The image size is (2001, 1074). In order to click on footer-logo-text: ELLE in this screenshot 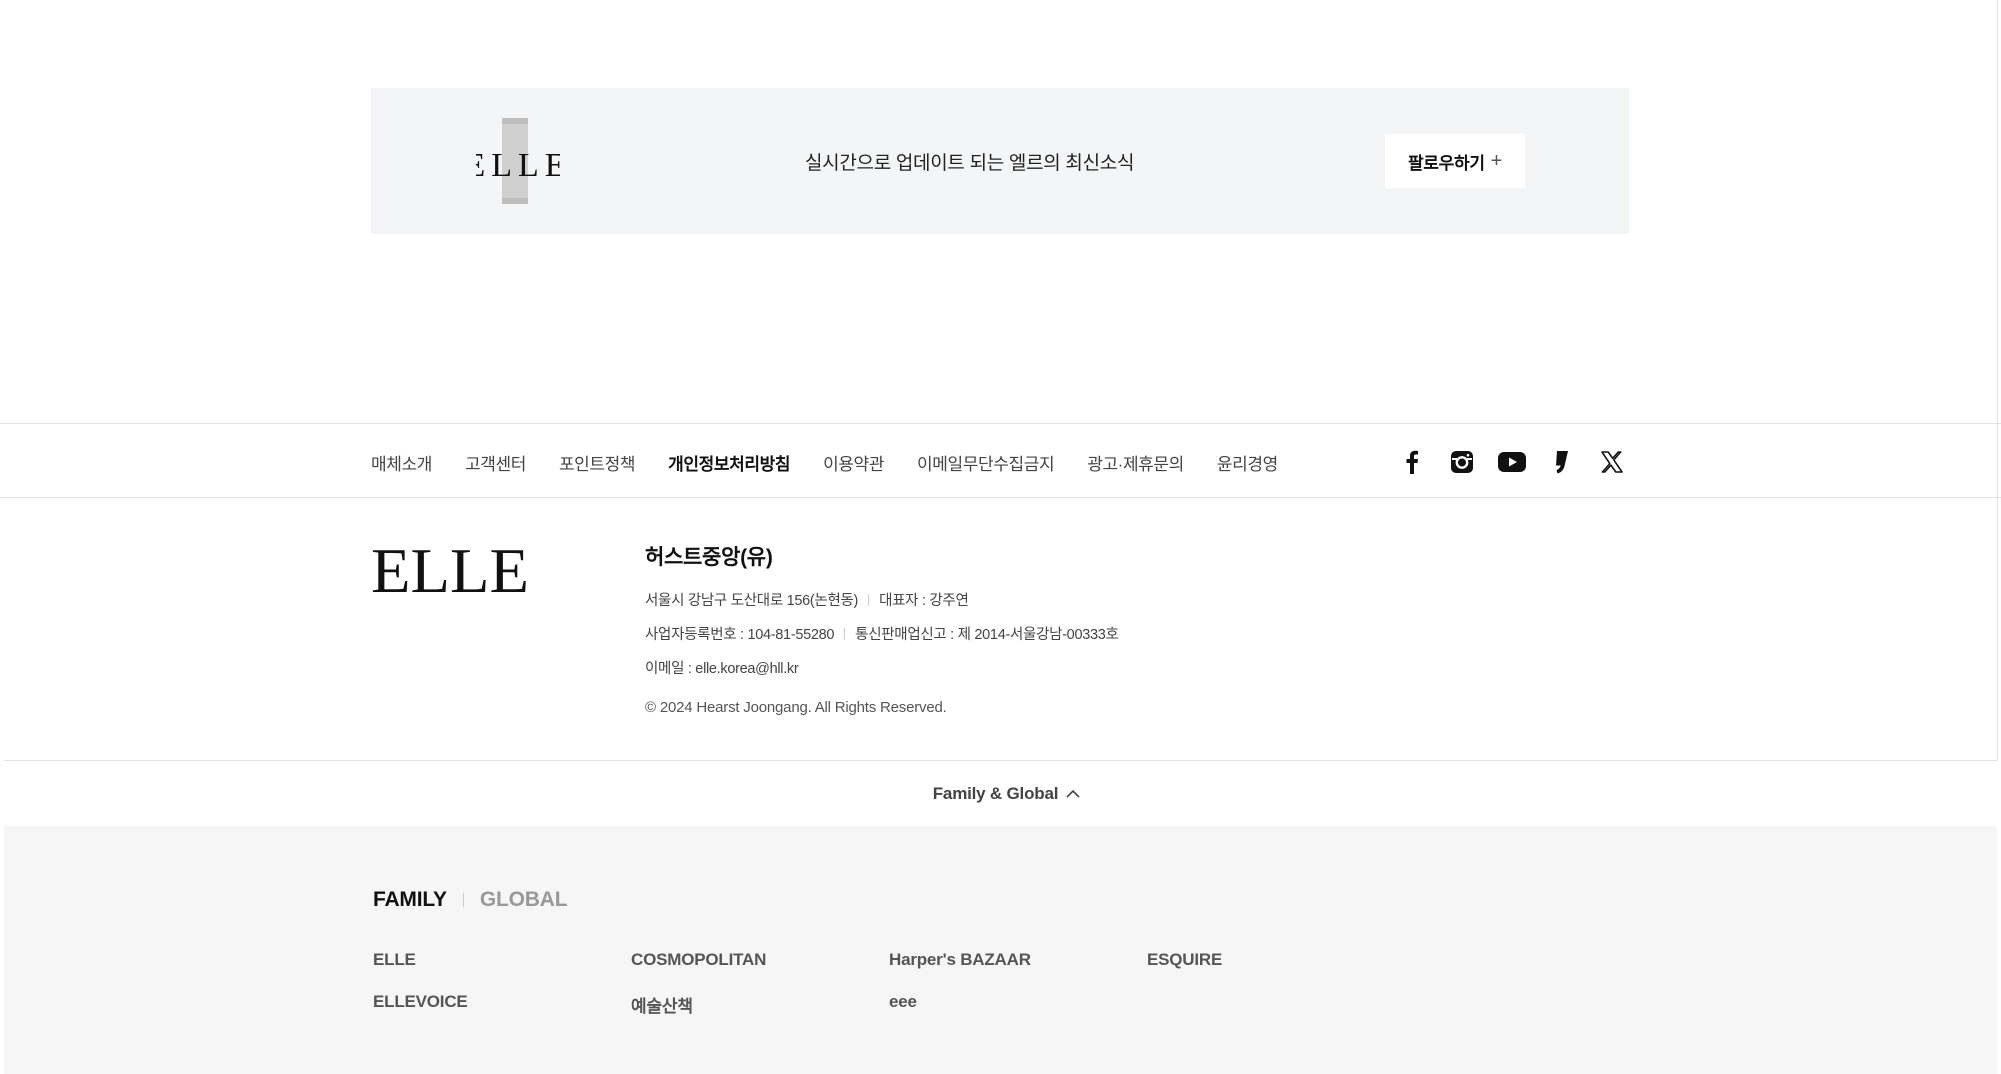, I will do `click(450, 567)`.